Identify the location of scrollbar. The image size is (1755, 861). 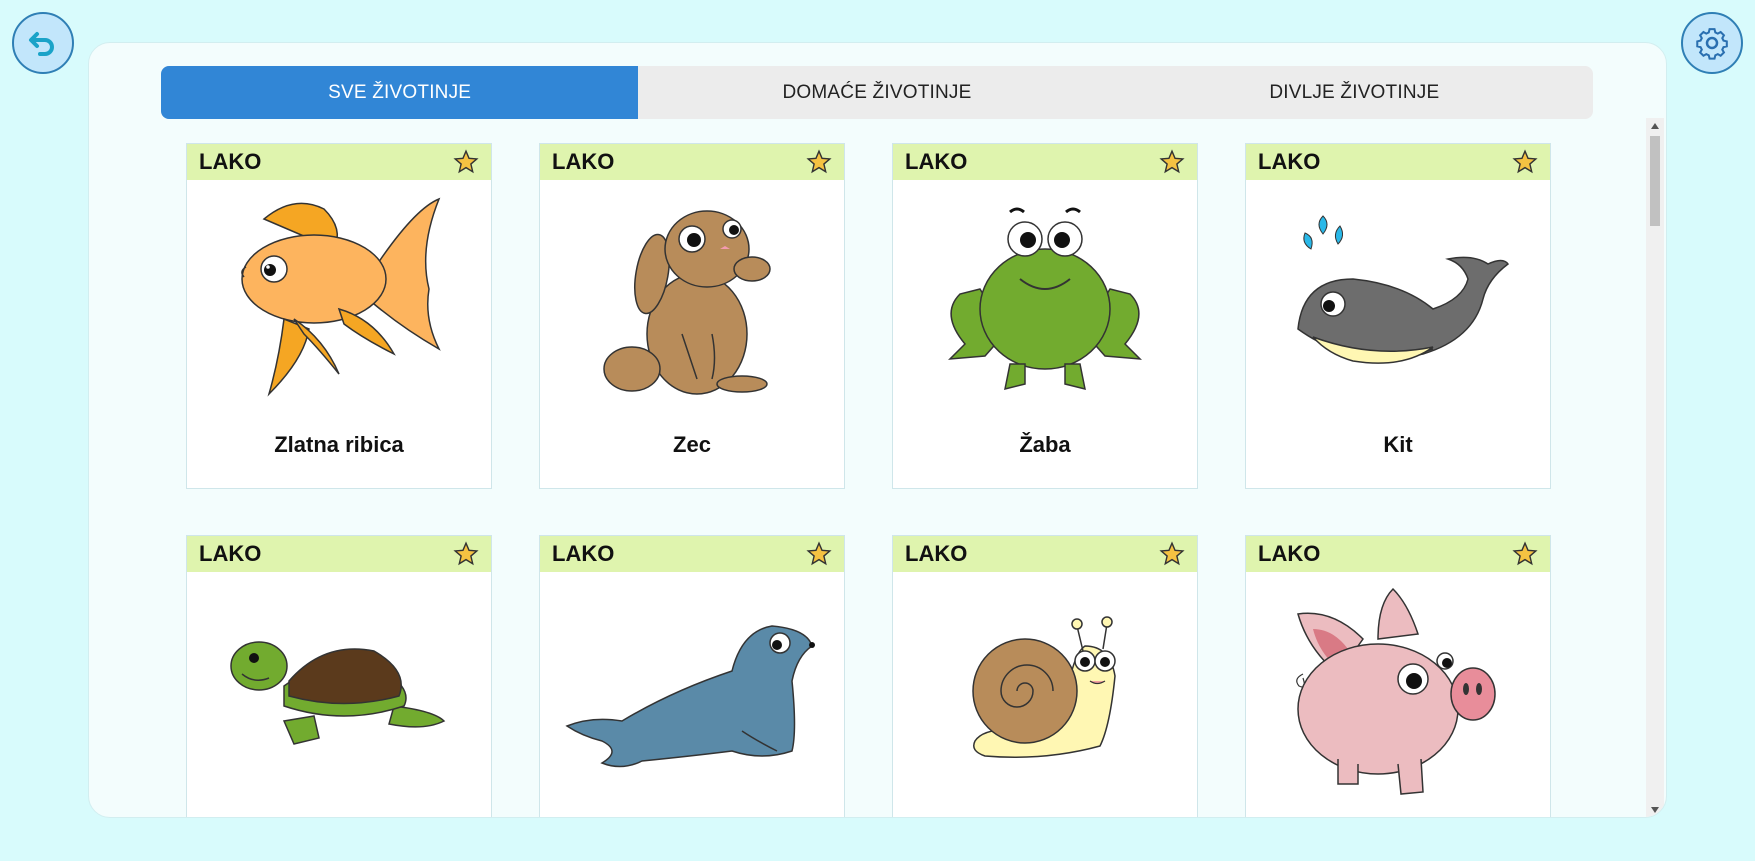
(1655, 467).